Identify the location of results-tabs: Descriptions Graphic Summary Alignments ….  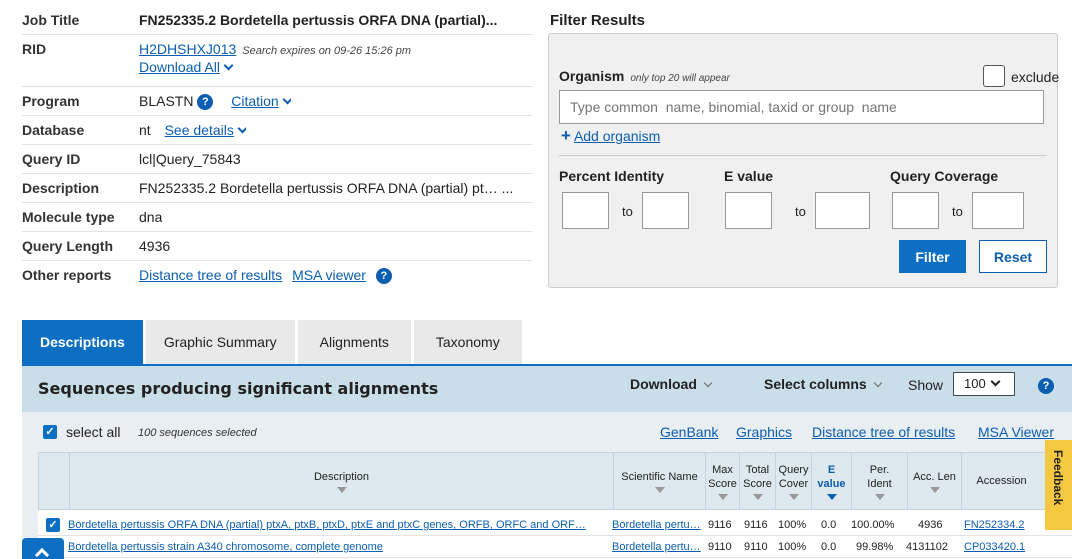
(273, 342).